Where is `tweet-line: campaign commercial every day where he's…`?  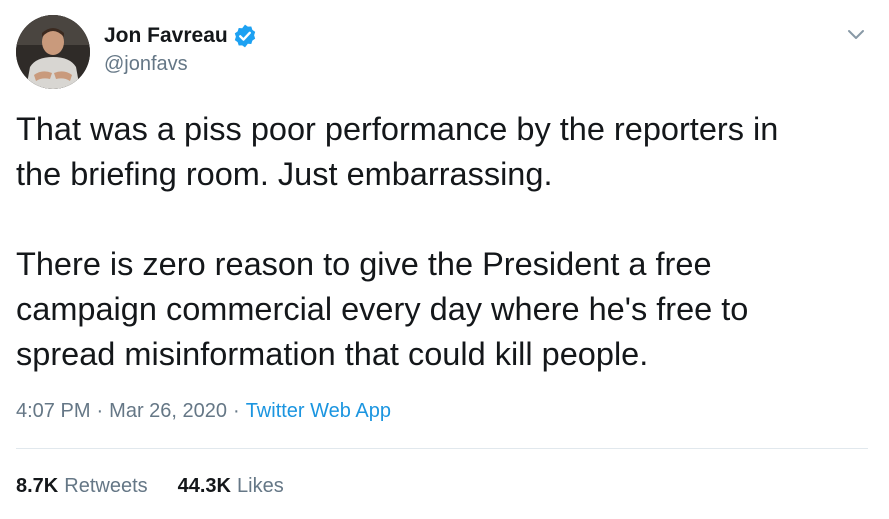
tweet-line: campaign commercial every day where he's… is located at coordinates (382, 309).